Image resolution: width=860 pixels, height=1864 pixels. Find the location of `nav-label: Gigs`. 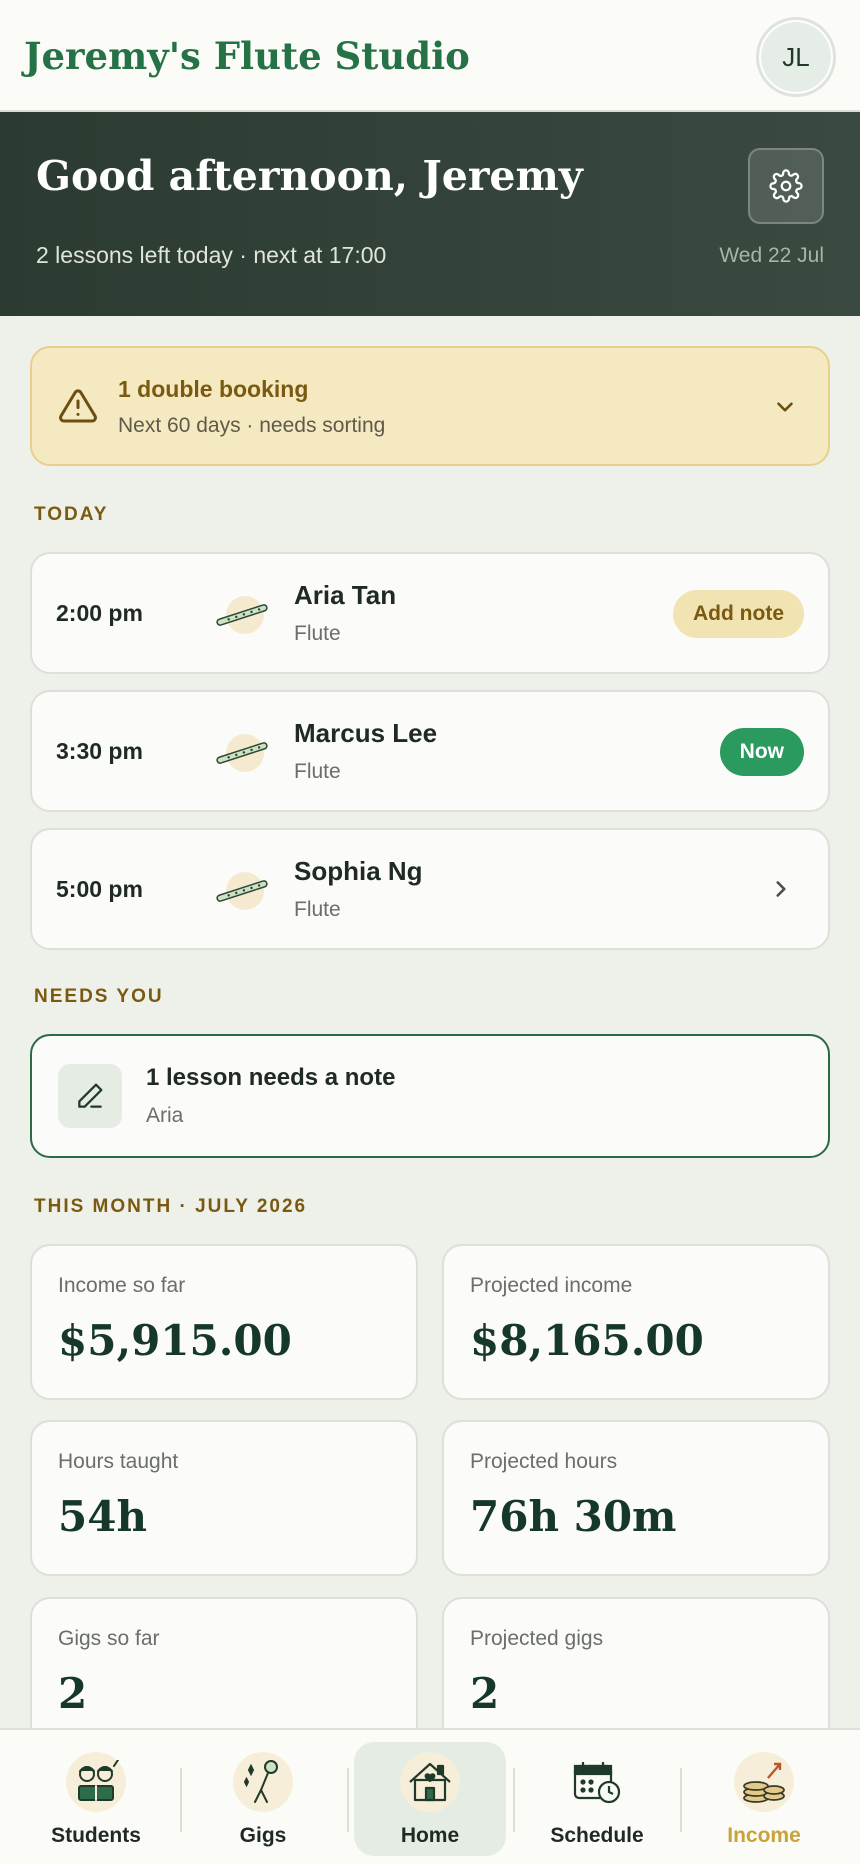

nav-label: Gigs is located at coordinates (263, 1835).